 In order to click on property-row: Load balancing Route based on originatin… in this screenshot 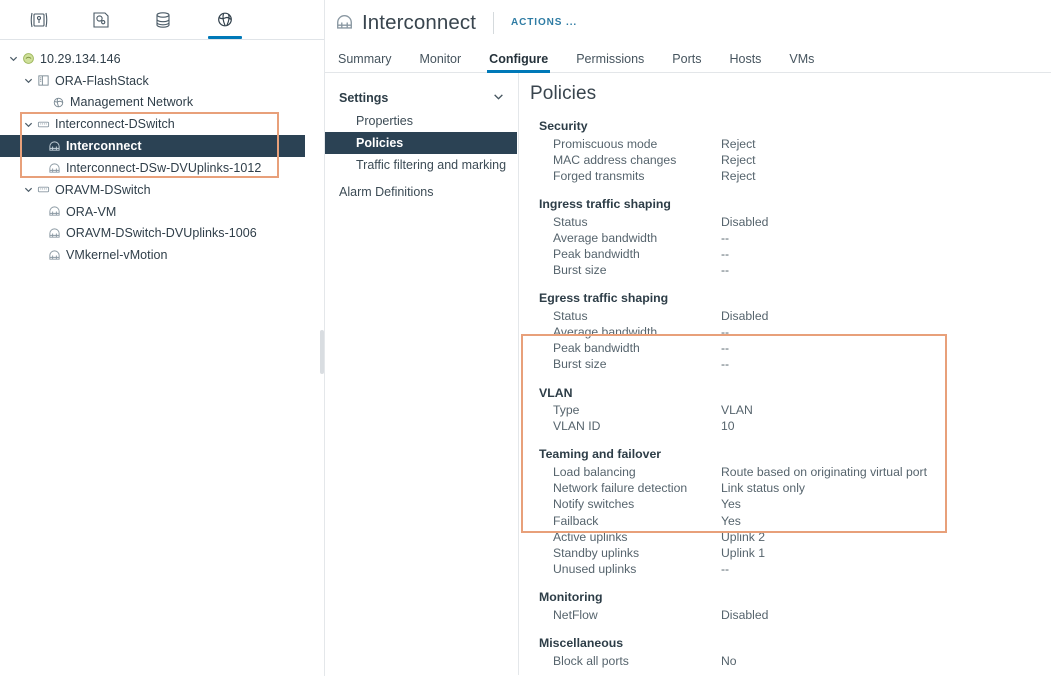, I will do `click(790, 472)`.